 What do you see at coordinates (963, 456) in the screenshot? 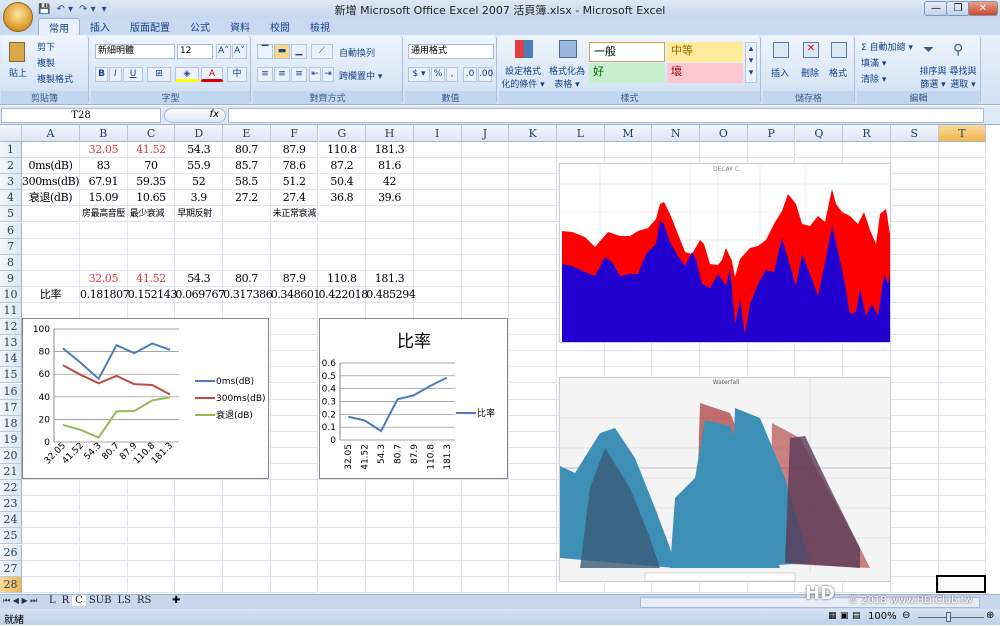
I see `cell-T20` at bounding box center [963, 456].